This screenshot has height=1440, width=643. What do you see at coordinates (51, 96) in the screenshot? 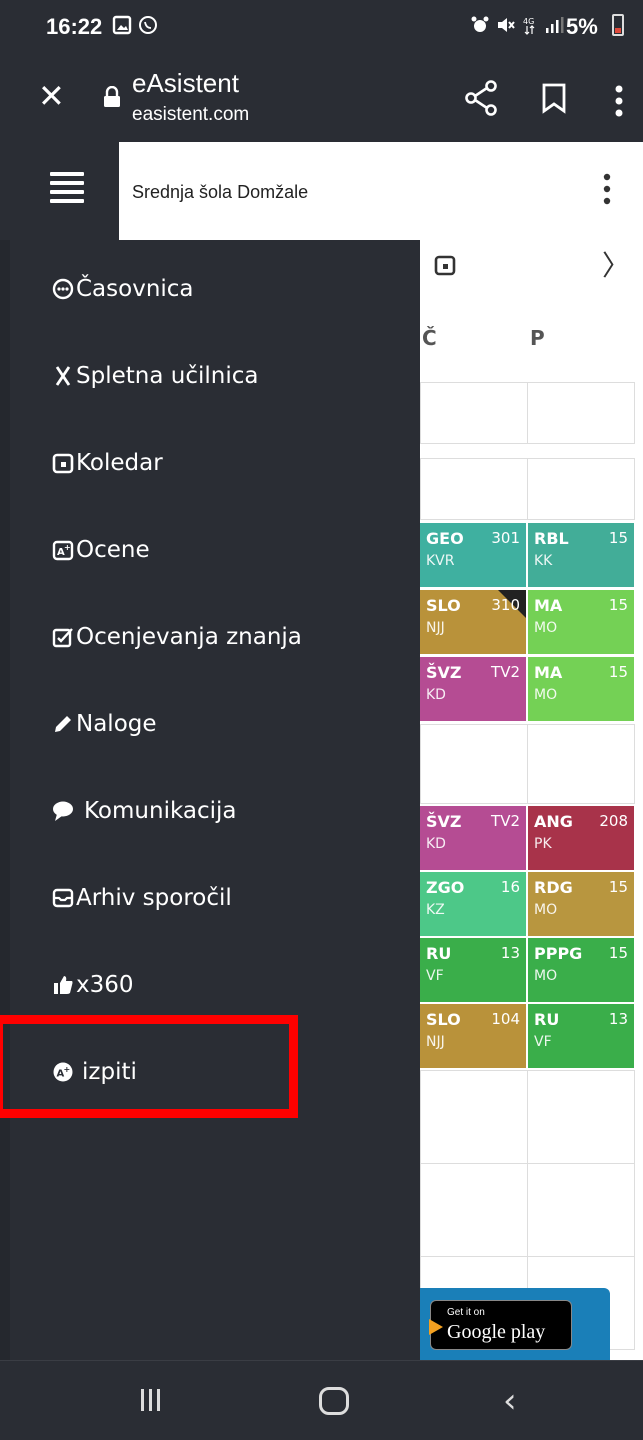
I see `close-icon: ✕` at bounding box center [51, 96].